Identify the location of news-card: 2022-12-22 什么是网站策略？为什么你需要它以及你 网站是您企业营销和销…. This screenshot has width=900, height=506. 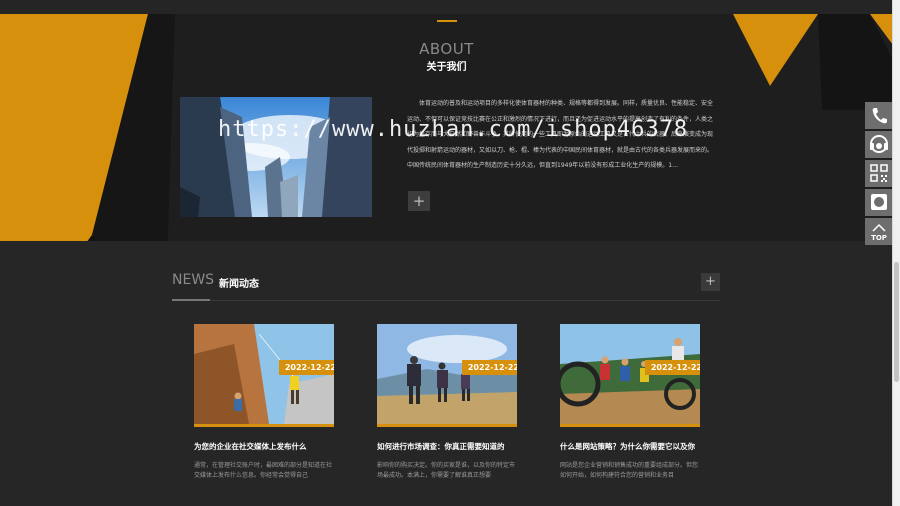
(630, 402).